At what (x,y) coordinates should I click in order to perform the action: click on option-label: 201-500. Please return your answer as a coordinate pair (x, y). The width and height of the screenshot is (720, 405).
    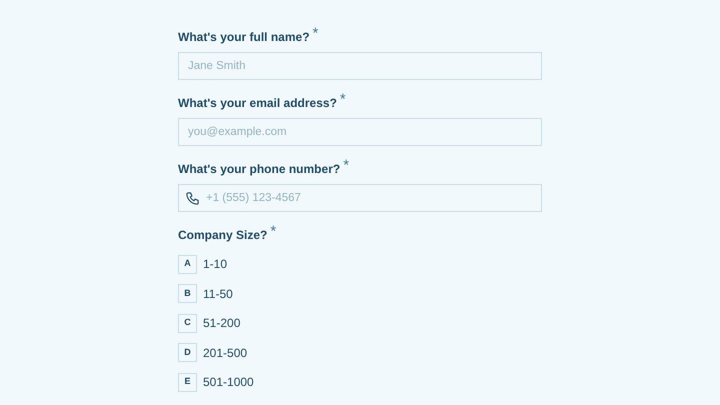
    Looking at the image, I should click on (225, 353).